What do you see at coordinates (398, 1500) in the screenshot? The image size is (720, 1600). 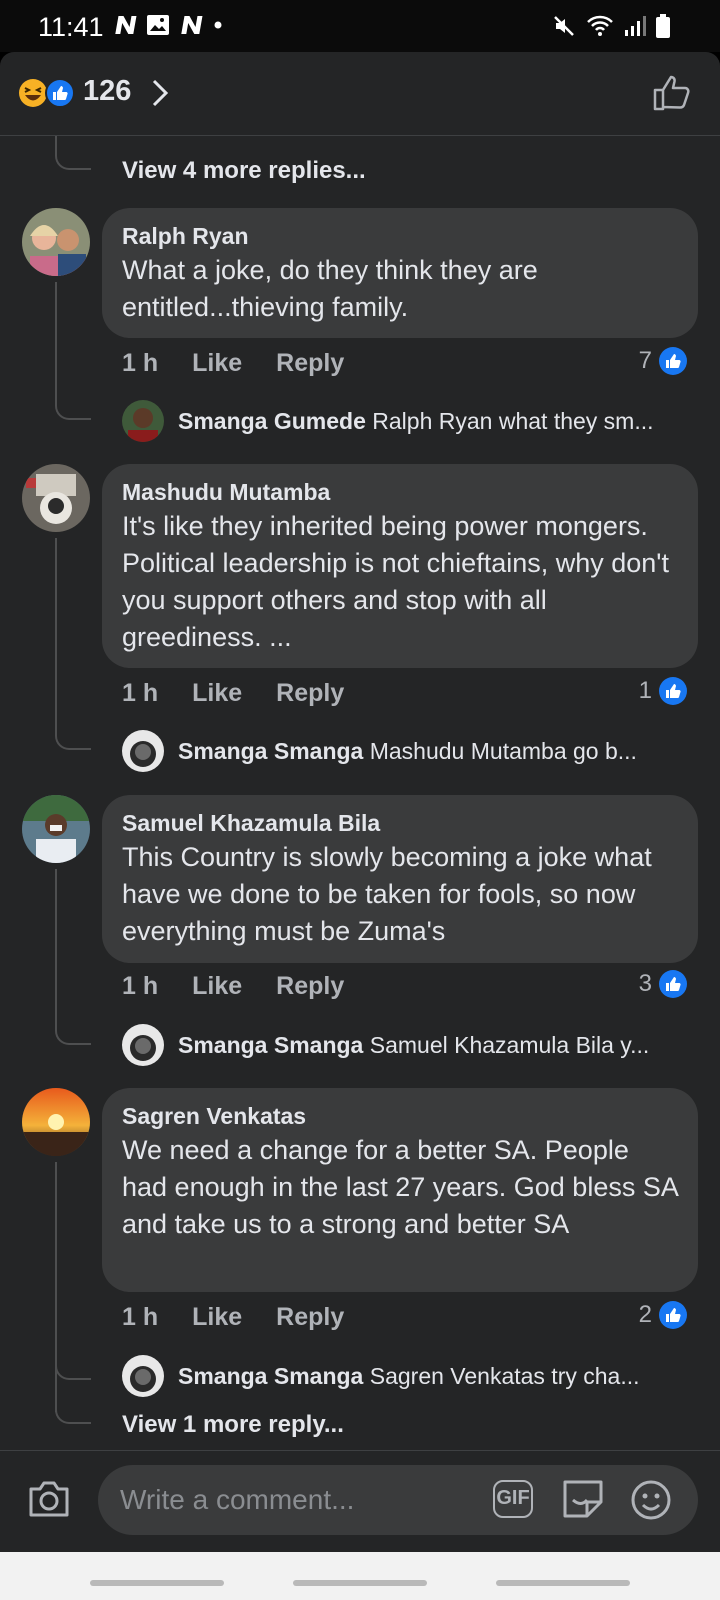 I see `comment-input: Write a comment... GIF` at bounding box center [398, 1500].